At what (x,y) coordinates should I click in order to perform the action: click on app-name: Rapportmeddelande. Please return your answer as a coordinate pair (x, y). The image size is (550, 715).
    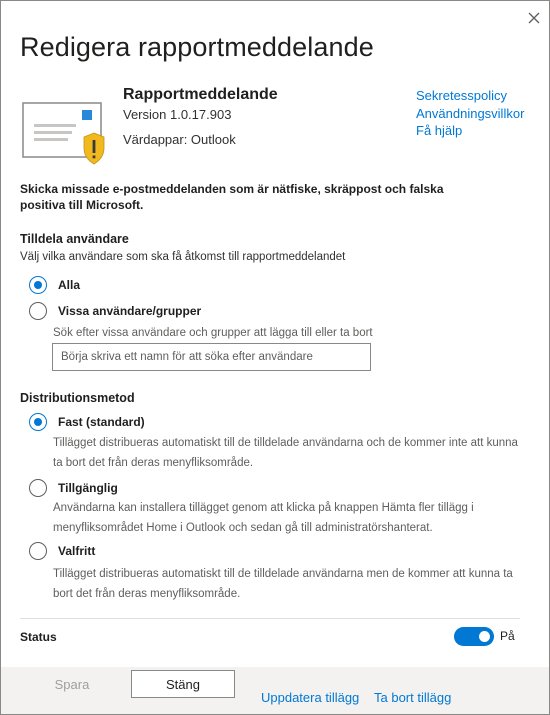
    Looking at the image, I should click on (200, 94).